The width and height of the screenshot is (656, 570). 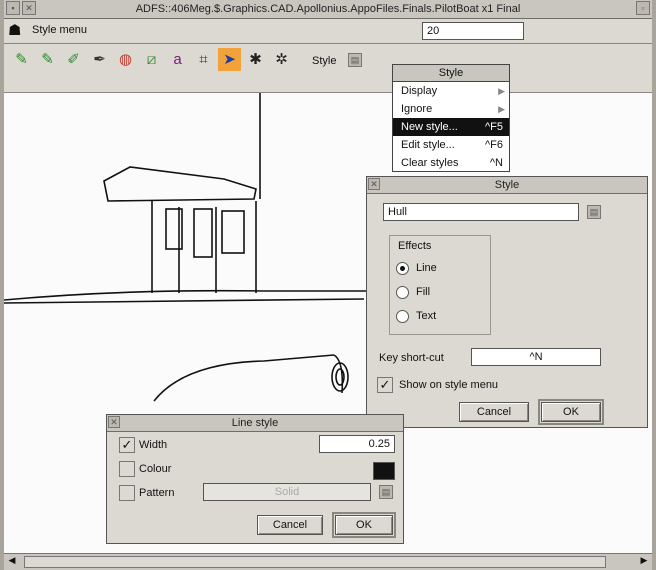 I want to click on value-input: 20, so click(x=473, y=31).